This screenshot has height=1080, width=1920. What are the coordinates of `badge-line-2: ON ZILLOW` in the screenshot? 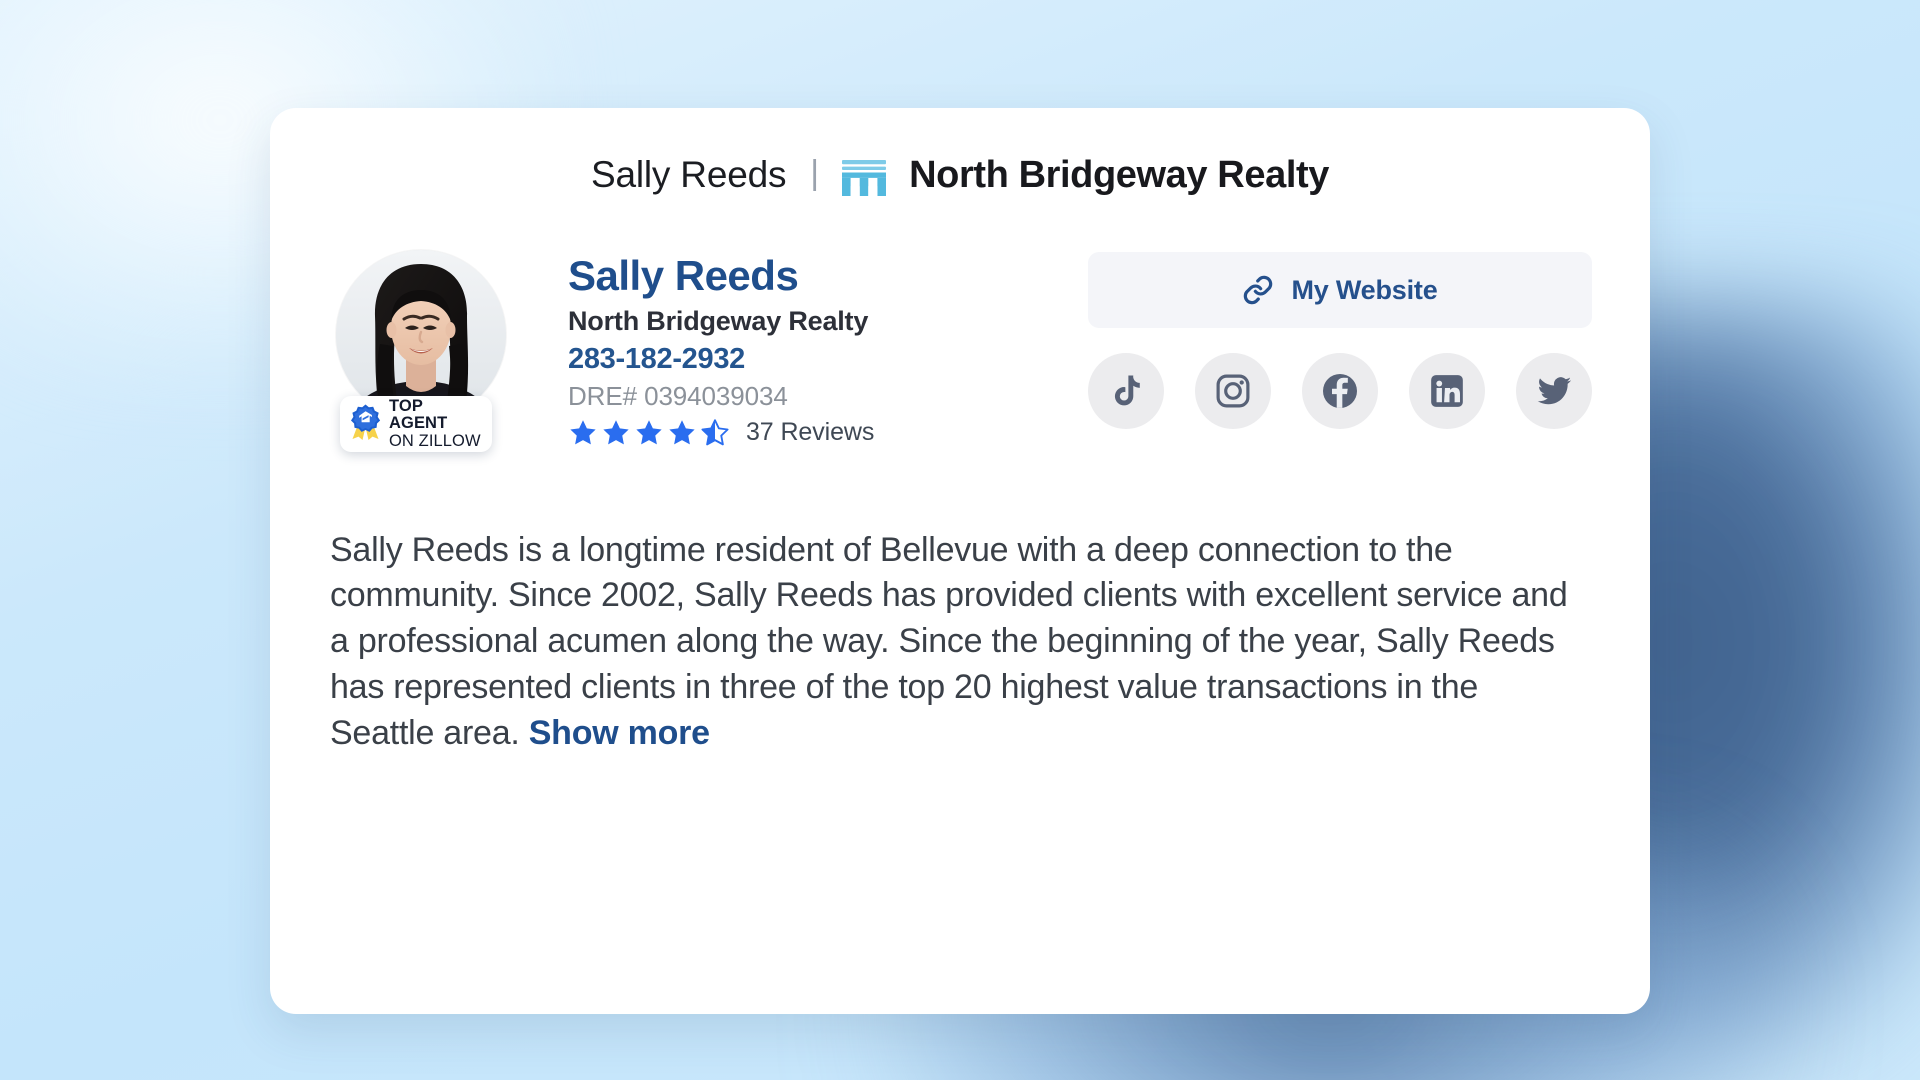 It's located at (435, 440).